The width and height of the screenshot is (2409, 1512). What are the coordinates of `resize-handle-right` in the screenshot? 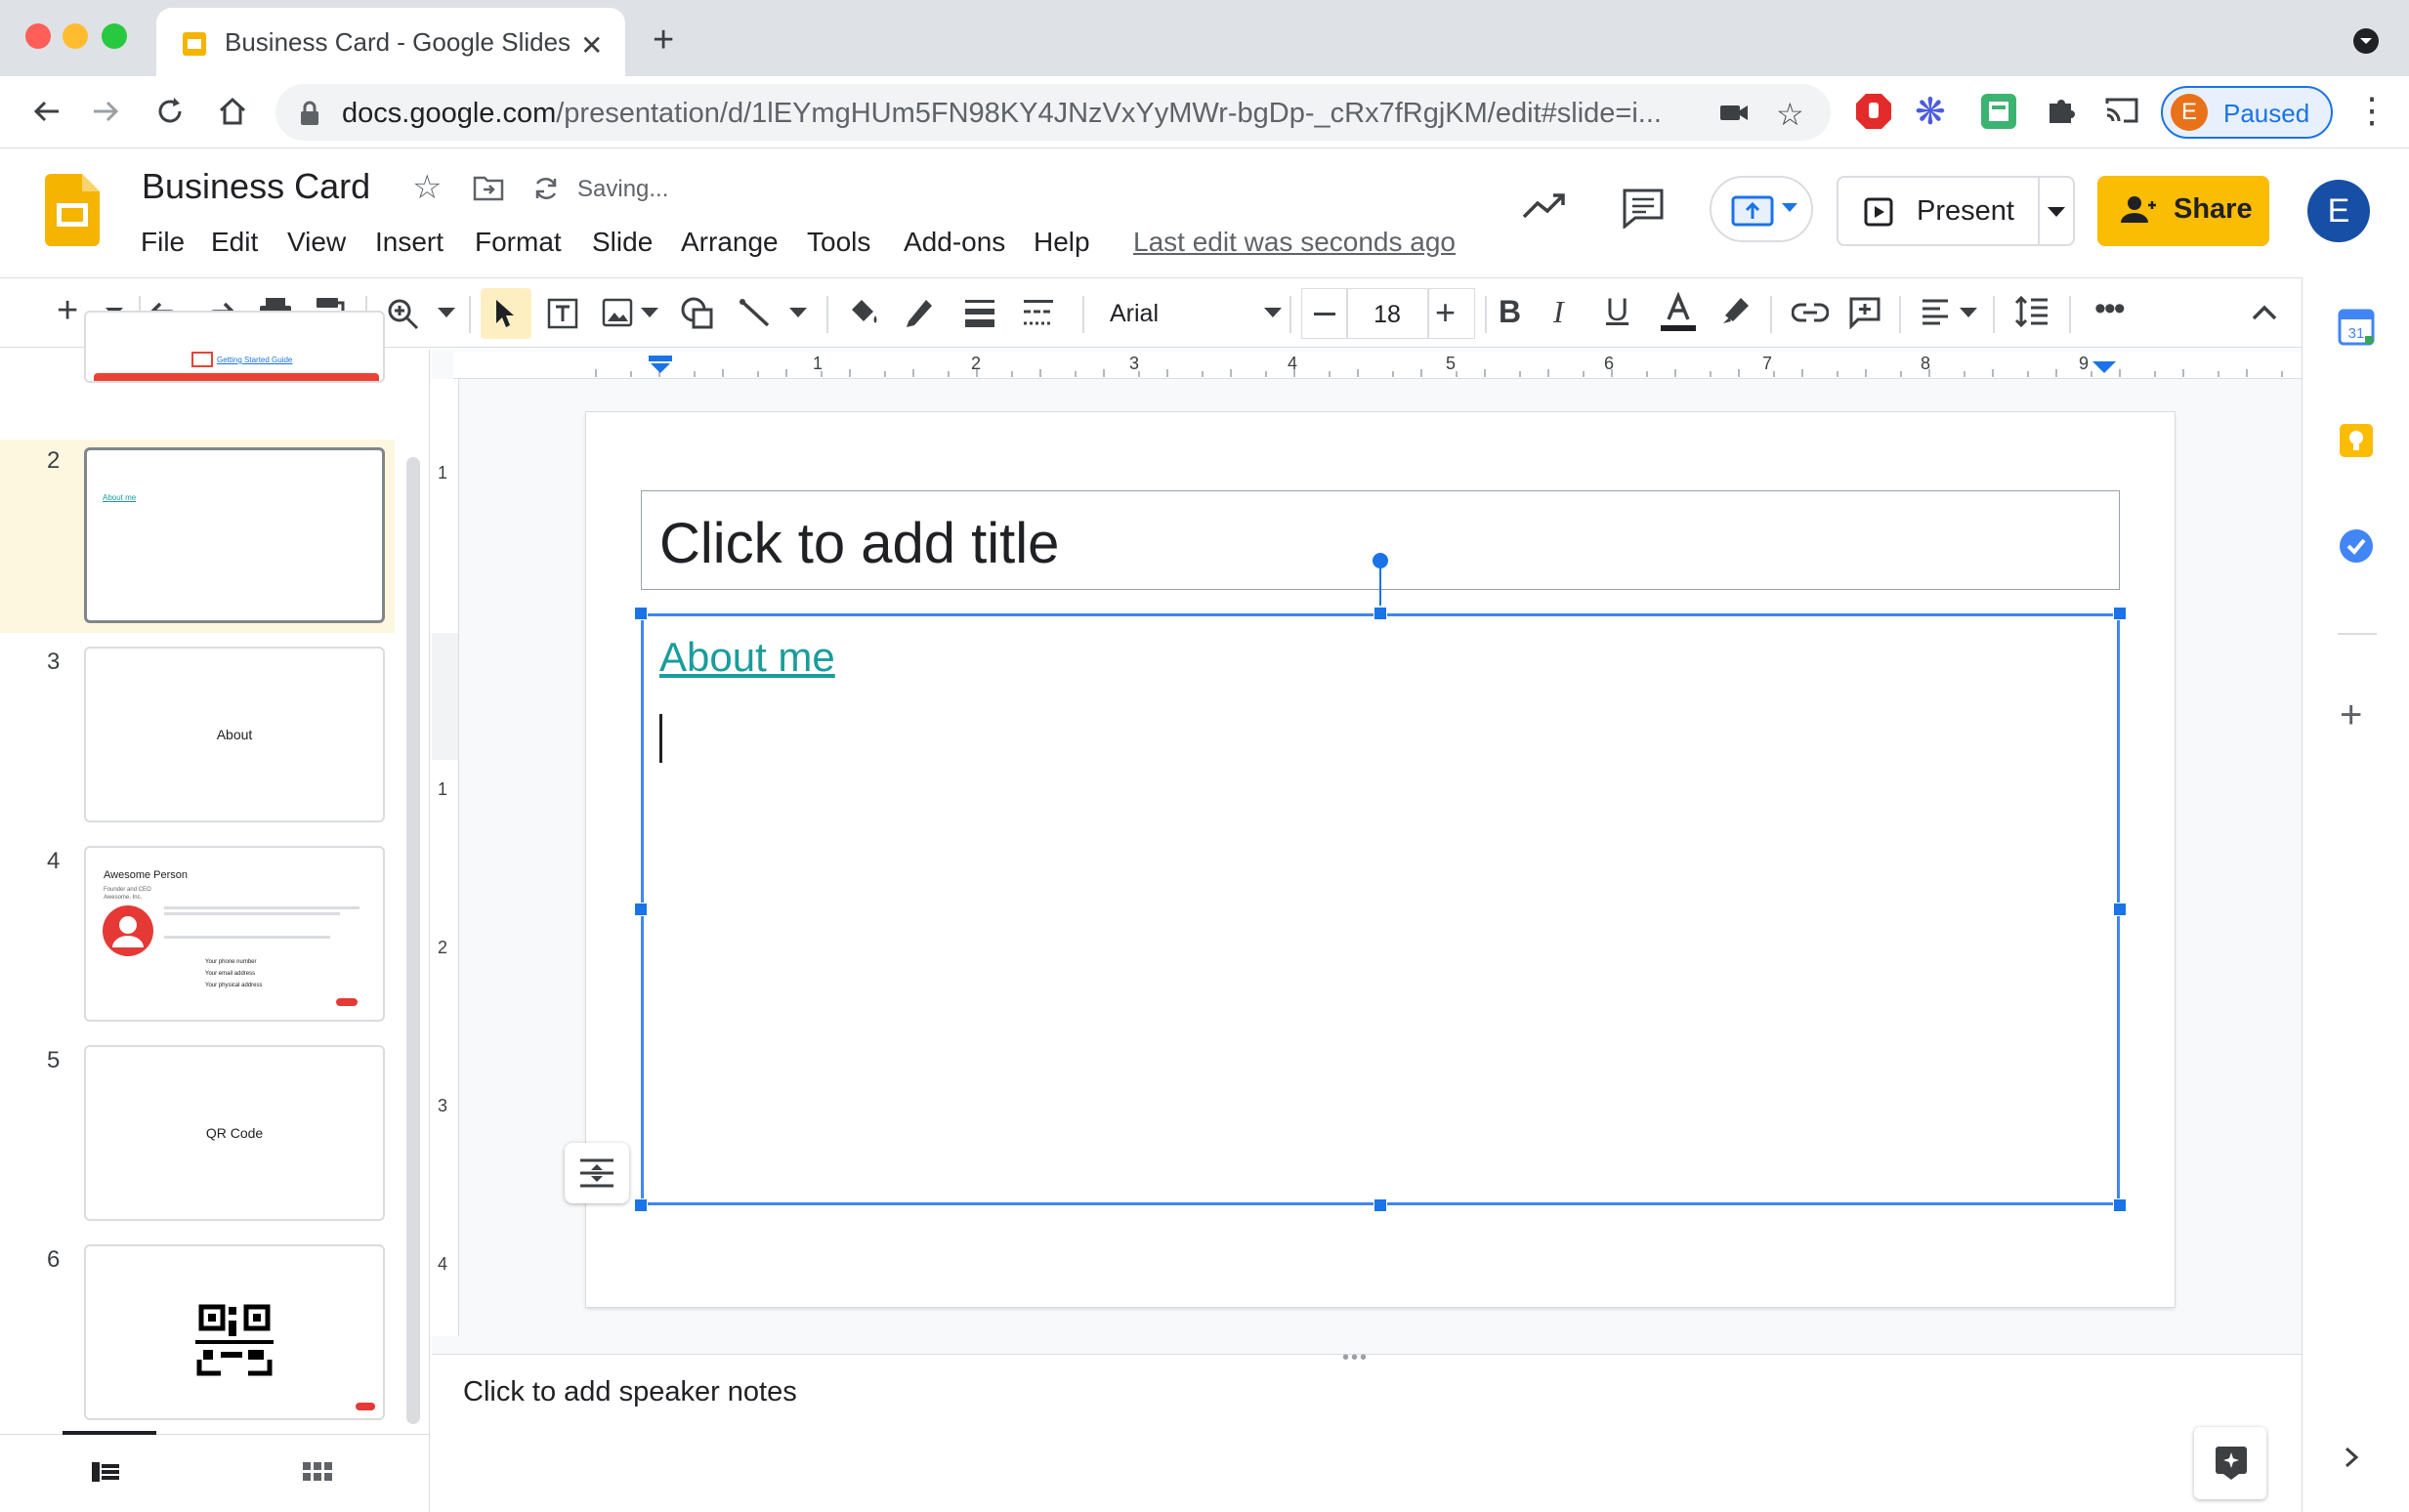 It's located at (2120, 909).